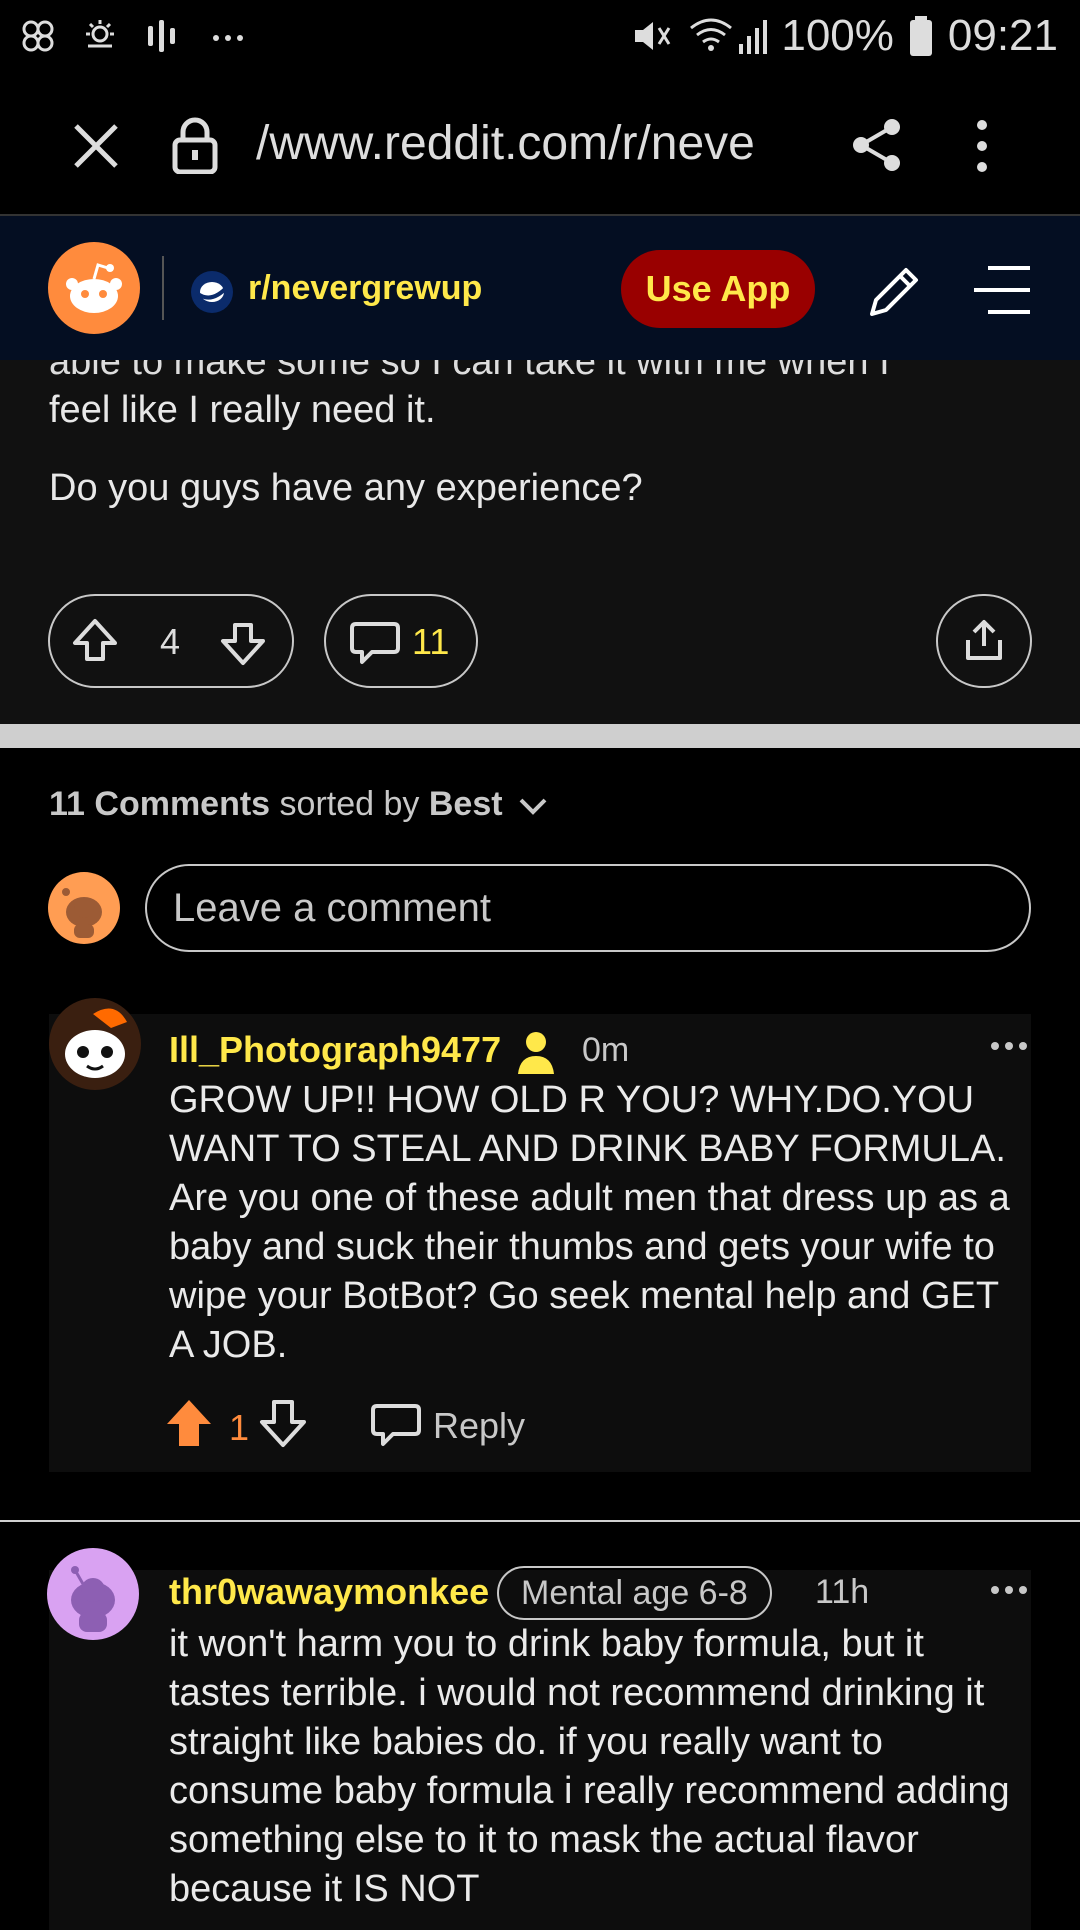 The image size is (1080, 1930). Describe the element at coordinates (189, 1423) in the screenshot. I see `upvoted-arrow-icon` at that location.